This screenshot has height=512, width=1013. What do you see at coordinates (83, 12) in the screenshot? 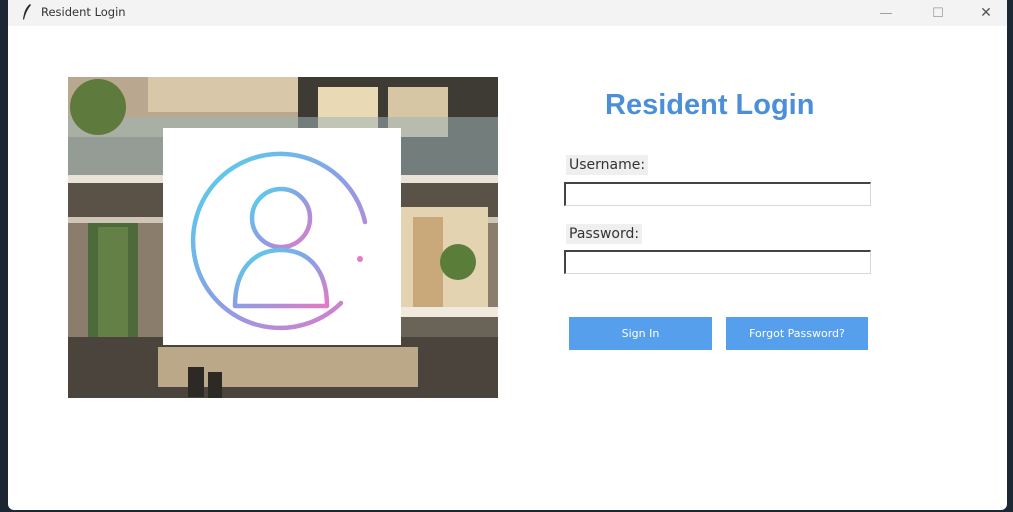
I see `window-title: Resident Login` at bounding box center [83, 12].